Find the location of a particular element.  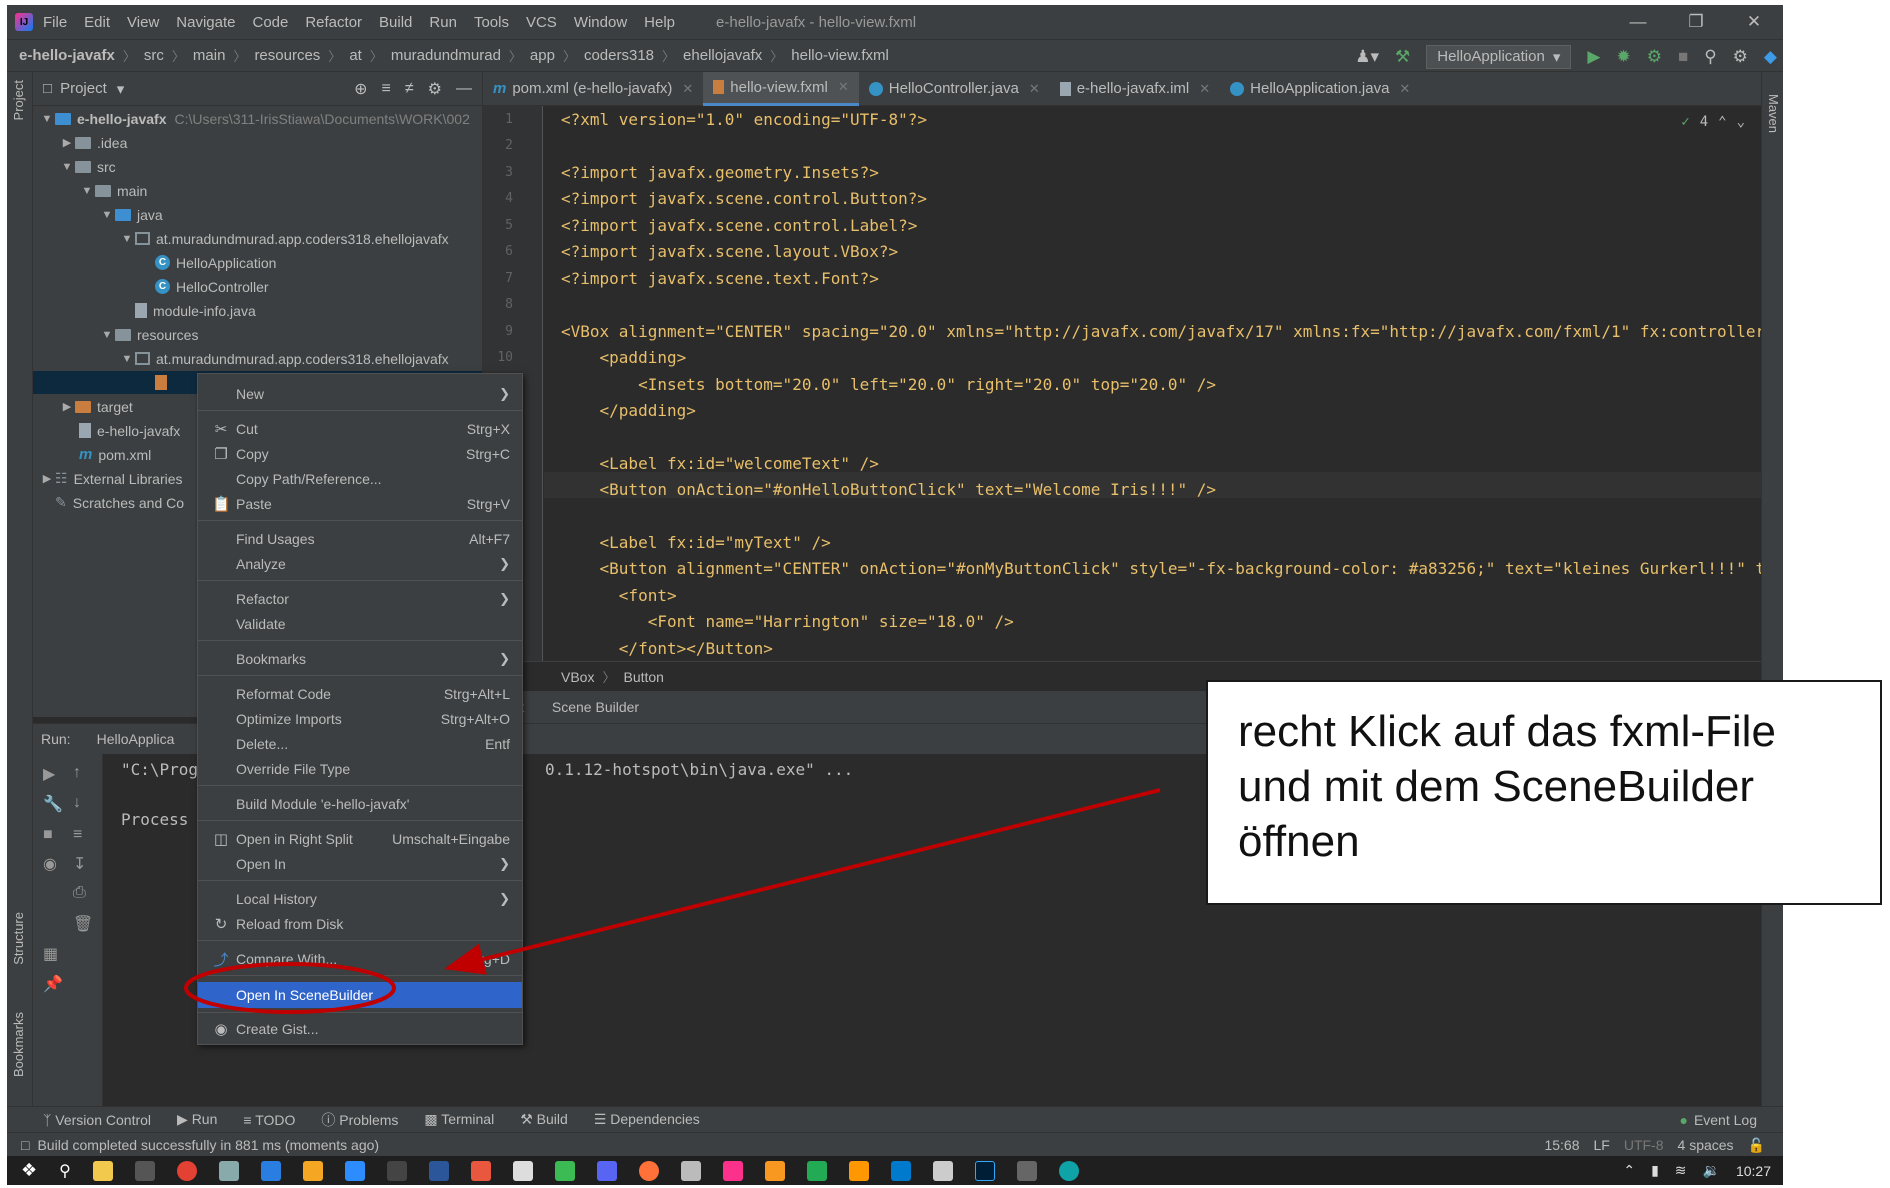

vscode-icon is located at coordinates (900, 1170).